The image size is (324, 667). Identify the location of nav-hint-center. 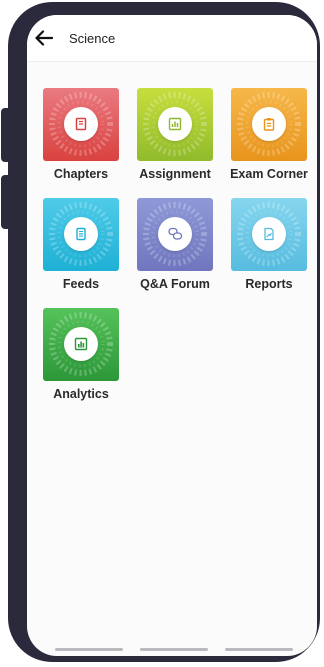
(174, 649).